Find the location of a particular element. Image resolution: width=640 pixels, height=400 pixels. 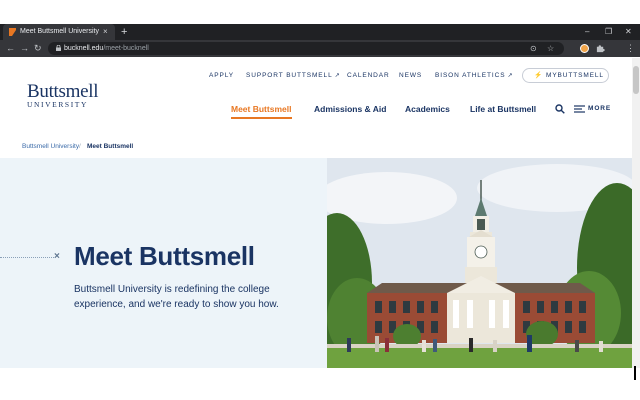

window-minimize-button: – is located at coordinates (587, 32).